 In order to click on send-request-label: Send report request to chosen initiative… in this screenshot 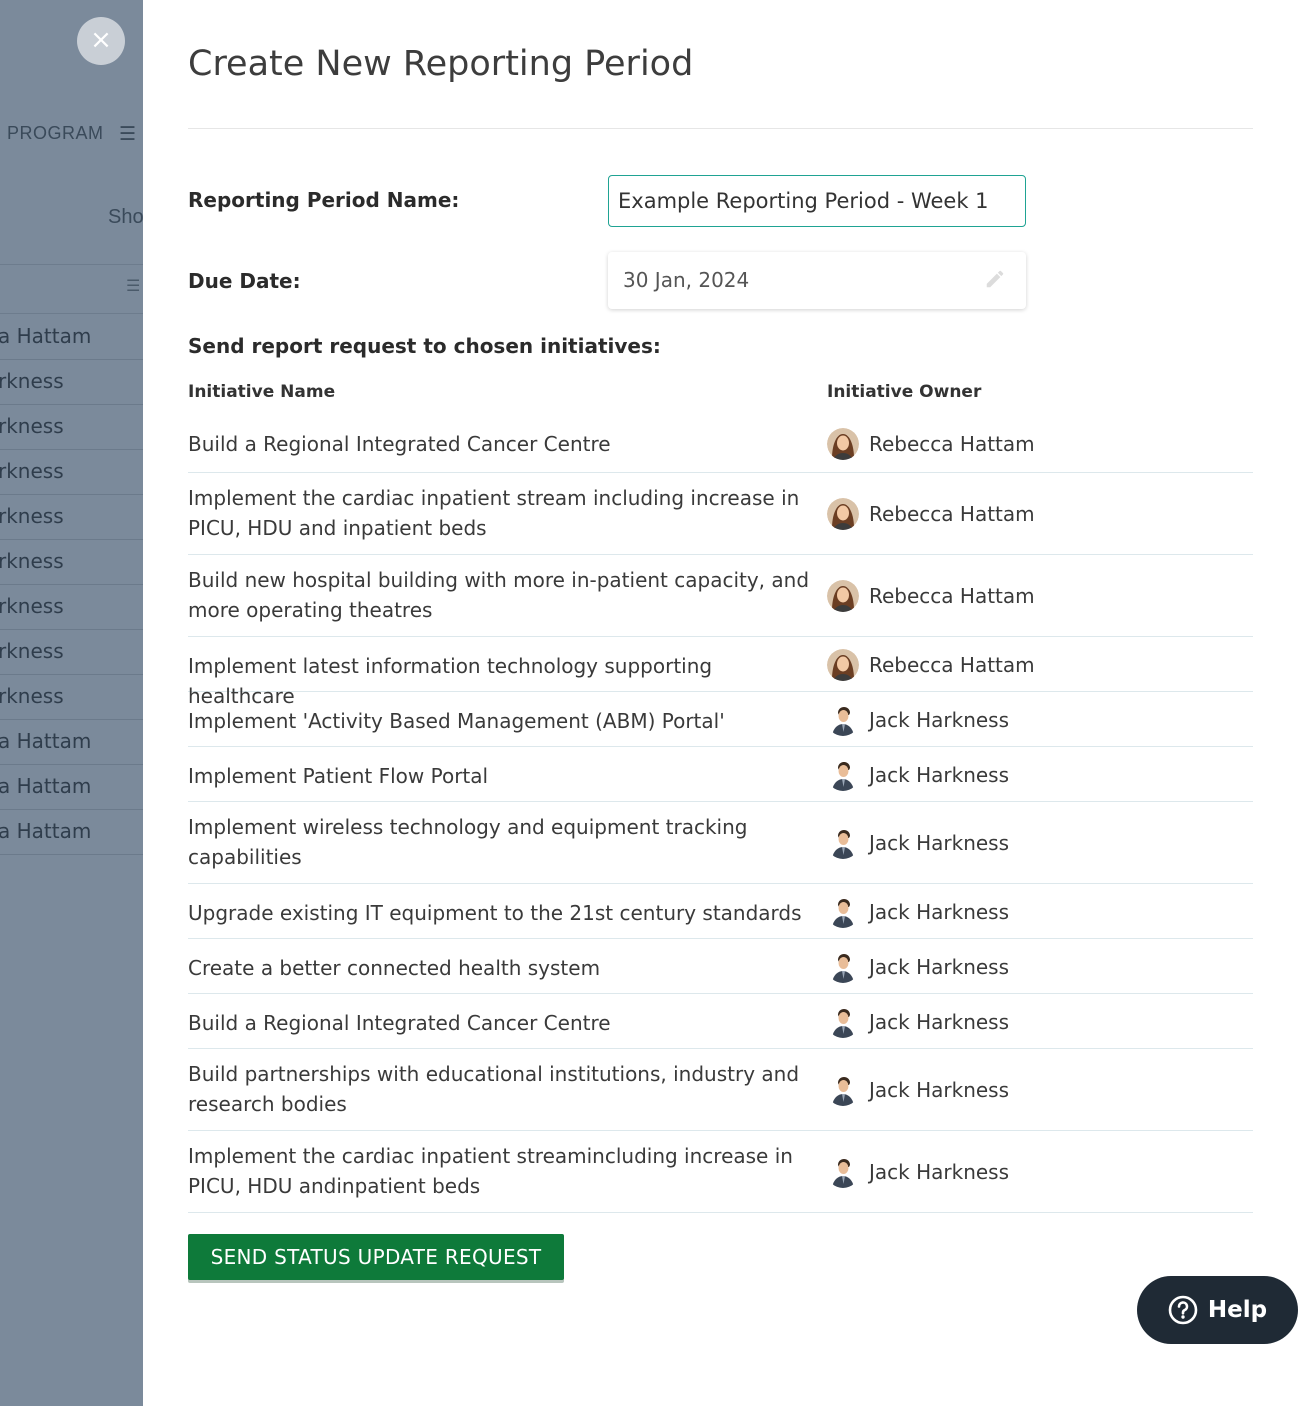, I will do `click(424, 346)`.